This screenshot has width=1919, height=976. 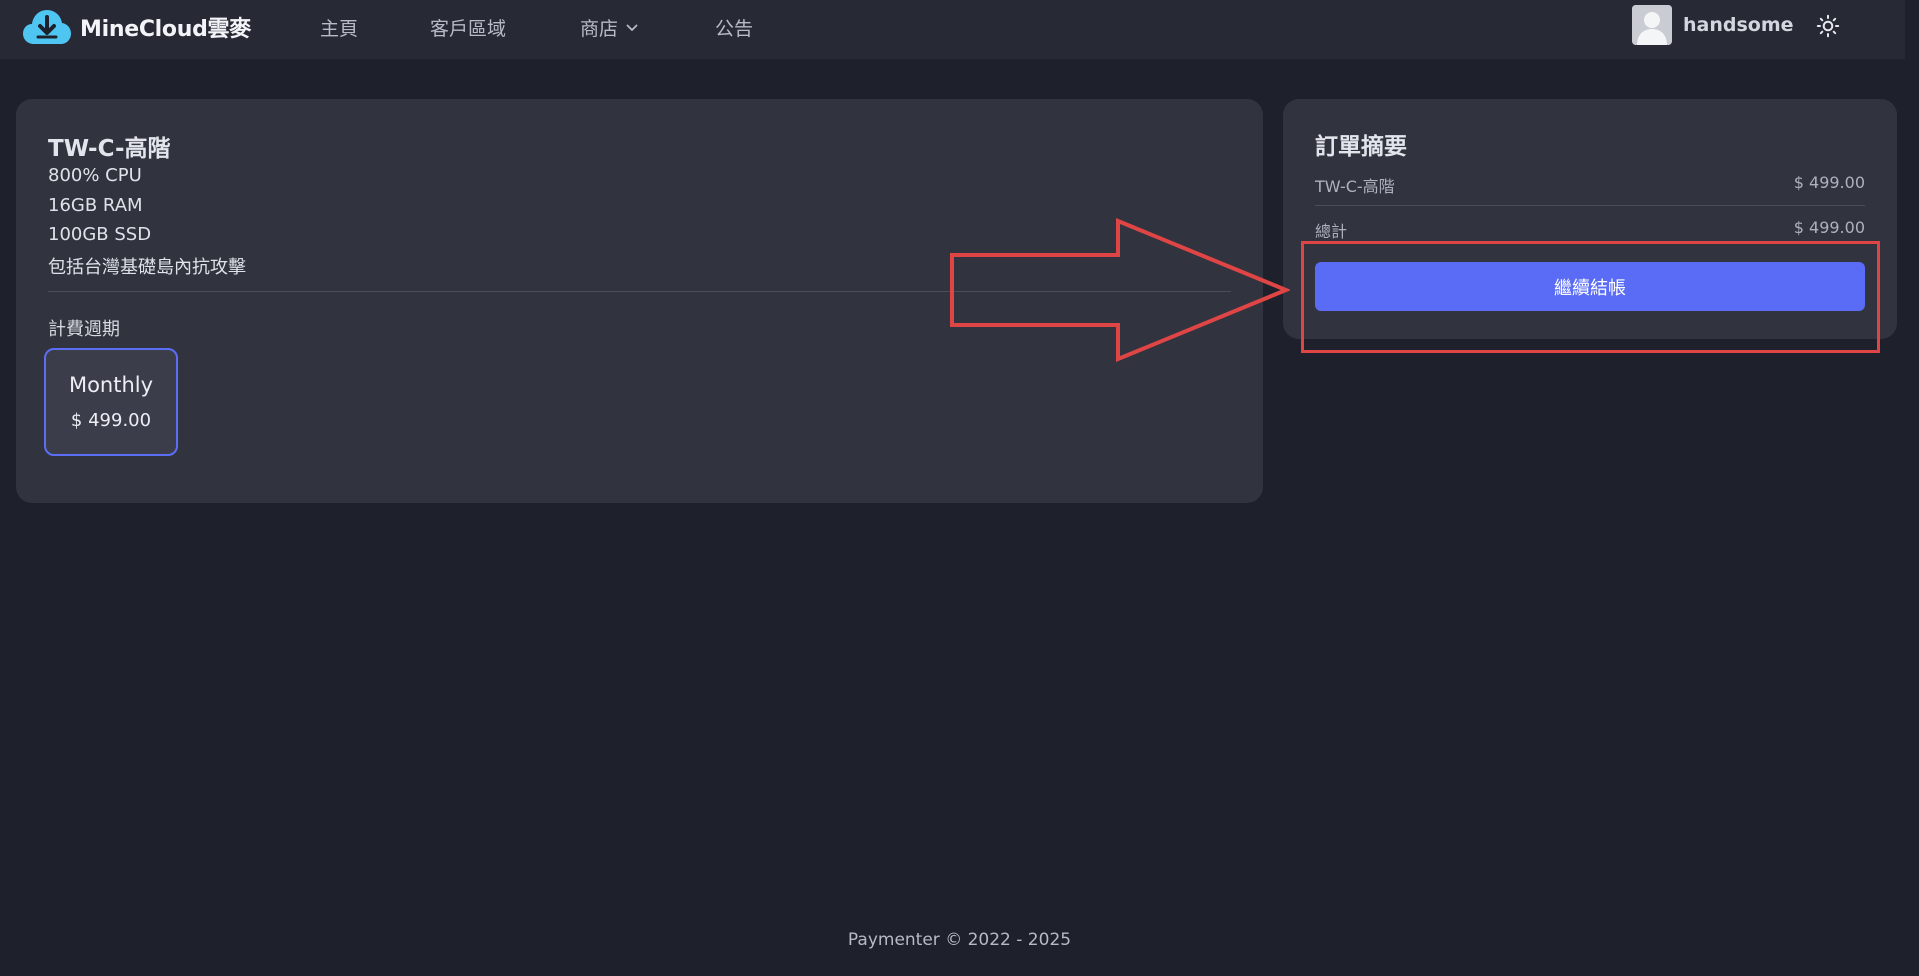 What do you see at coordinates (1829, 182) in the screenshot?
I see `summary-item-price: $ 499.00` at bounding box center [1829, 182].